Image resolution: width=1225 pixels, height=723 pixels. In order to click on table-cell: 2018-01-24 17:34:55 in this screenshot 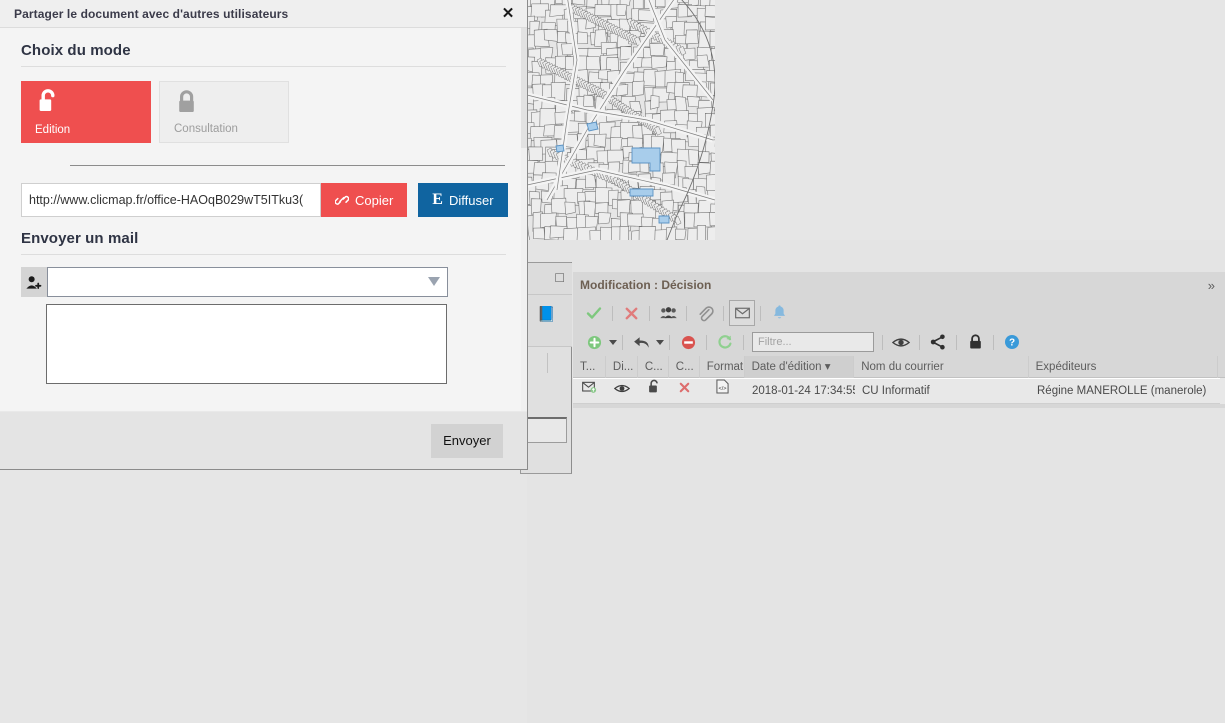, I will do `click(803, 391)`.